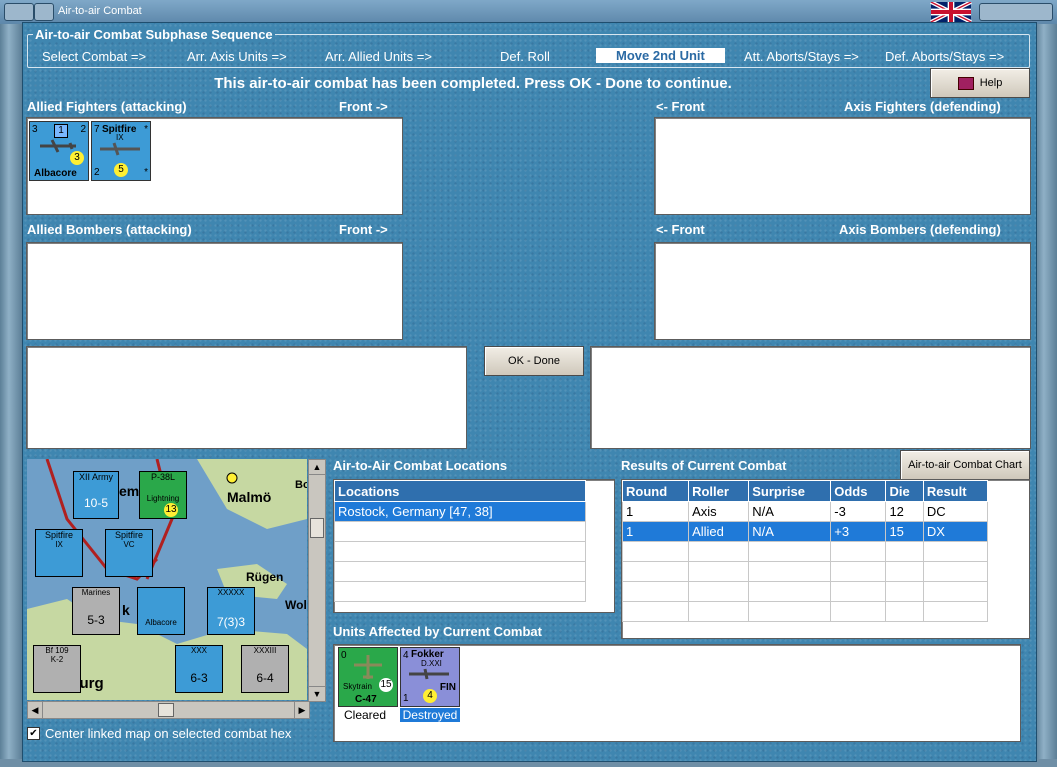  I want to click on map-counter-name: Marines, so click(96, 592).